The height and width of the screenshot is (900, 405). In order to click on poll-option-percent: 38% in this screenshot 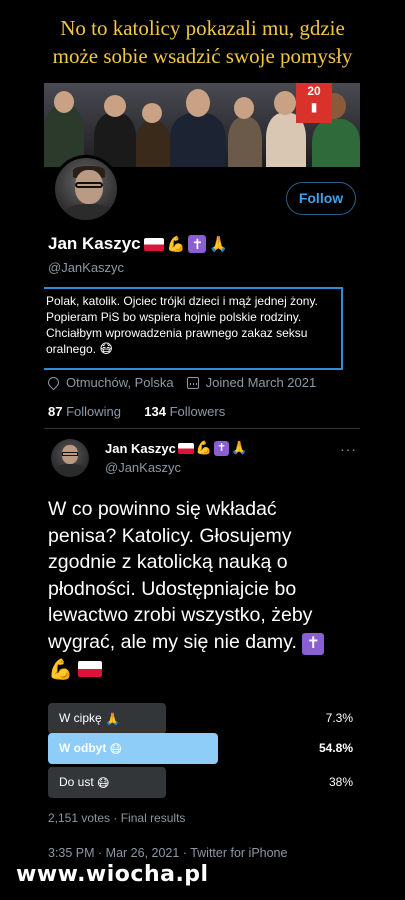, I will do `click(340, 782)`.